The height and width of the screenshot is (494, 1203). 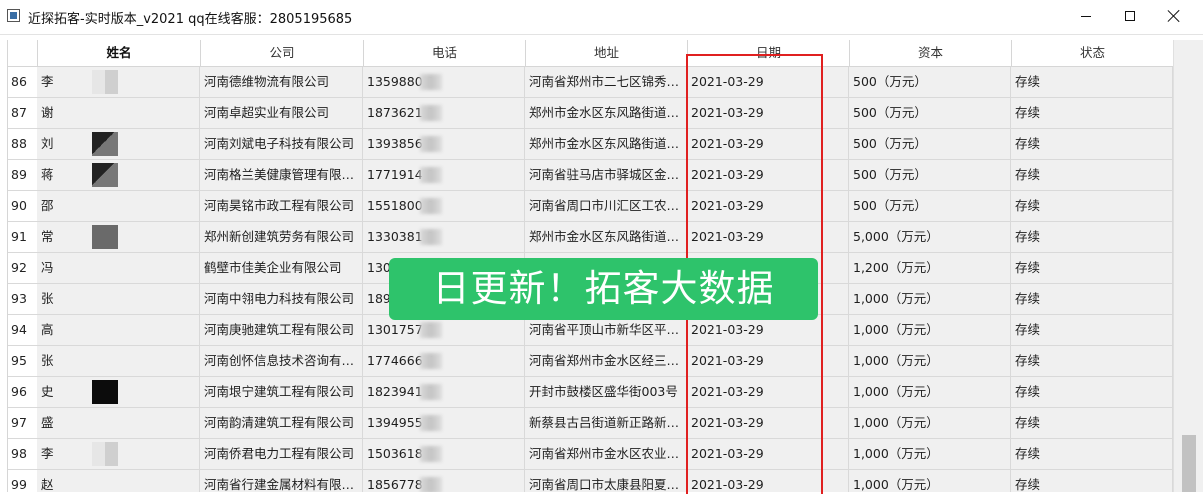 What do you see at coordinates (444, 481) in the screenshot?
I see `cell-phone: 1856778 3` at bounding box center [444, 481].